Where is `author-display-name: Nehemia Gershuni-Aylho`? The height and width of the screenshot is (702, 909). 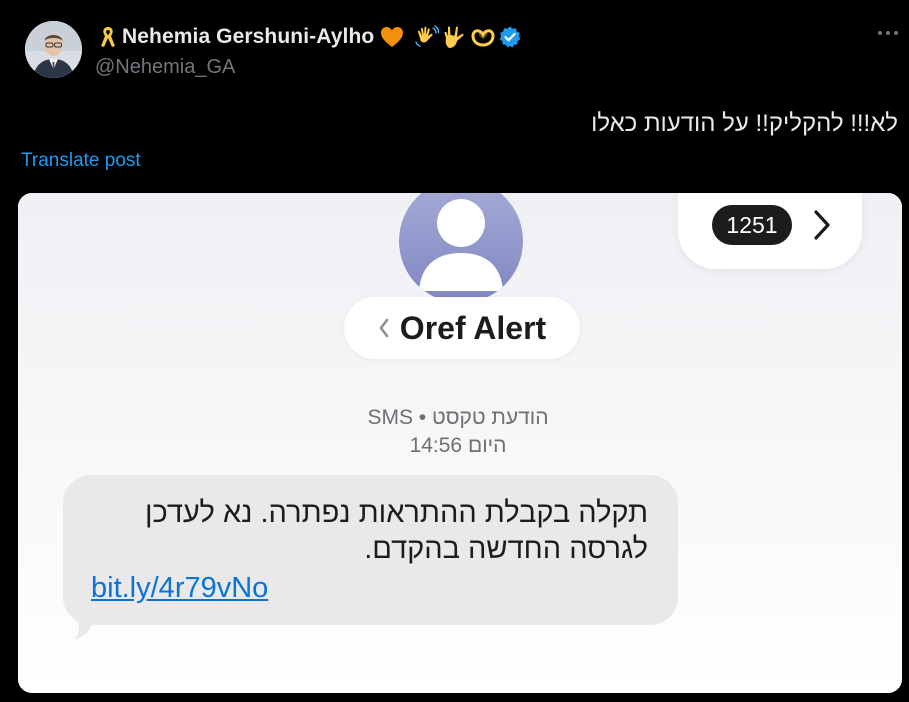 author-display-name: Nehemia Gershuni-Aylho is located at coordinates (248, 37).